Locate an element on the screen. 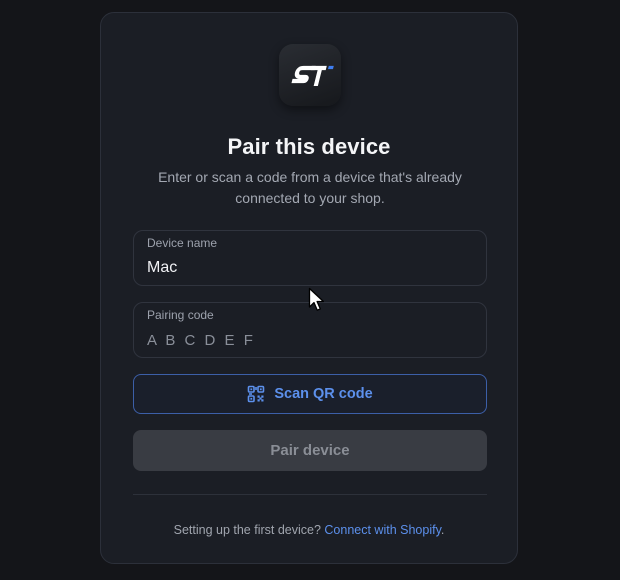 Image resolution: width=620 pixels, height=580 pixels. footer-prompt: Setting up the first device? is located at coordinates (247, 530).